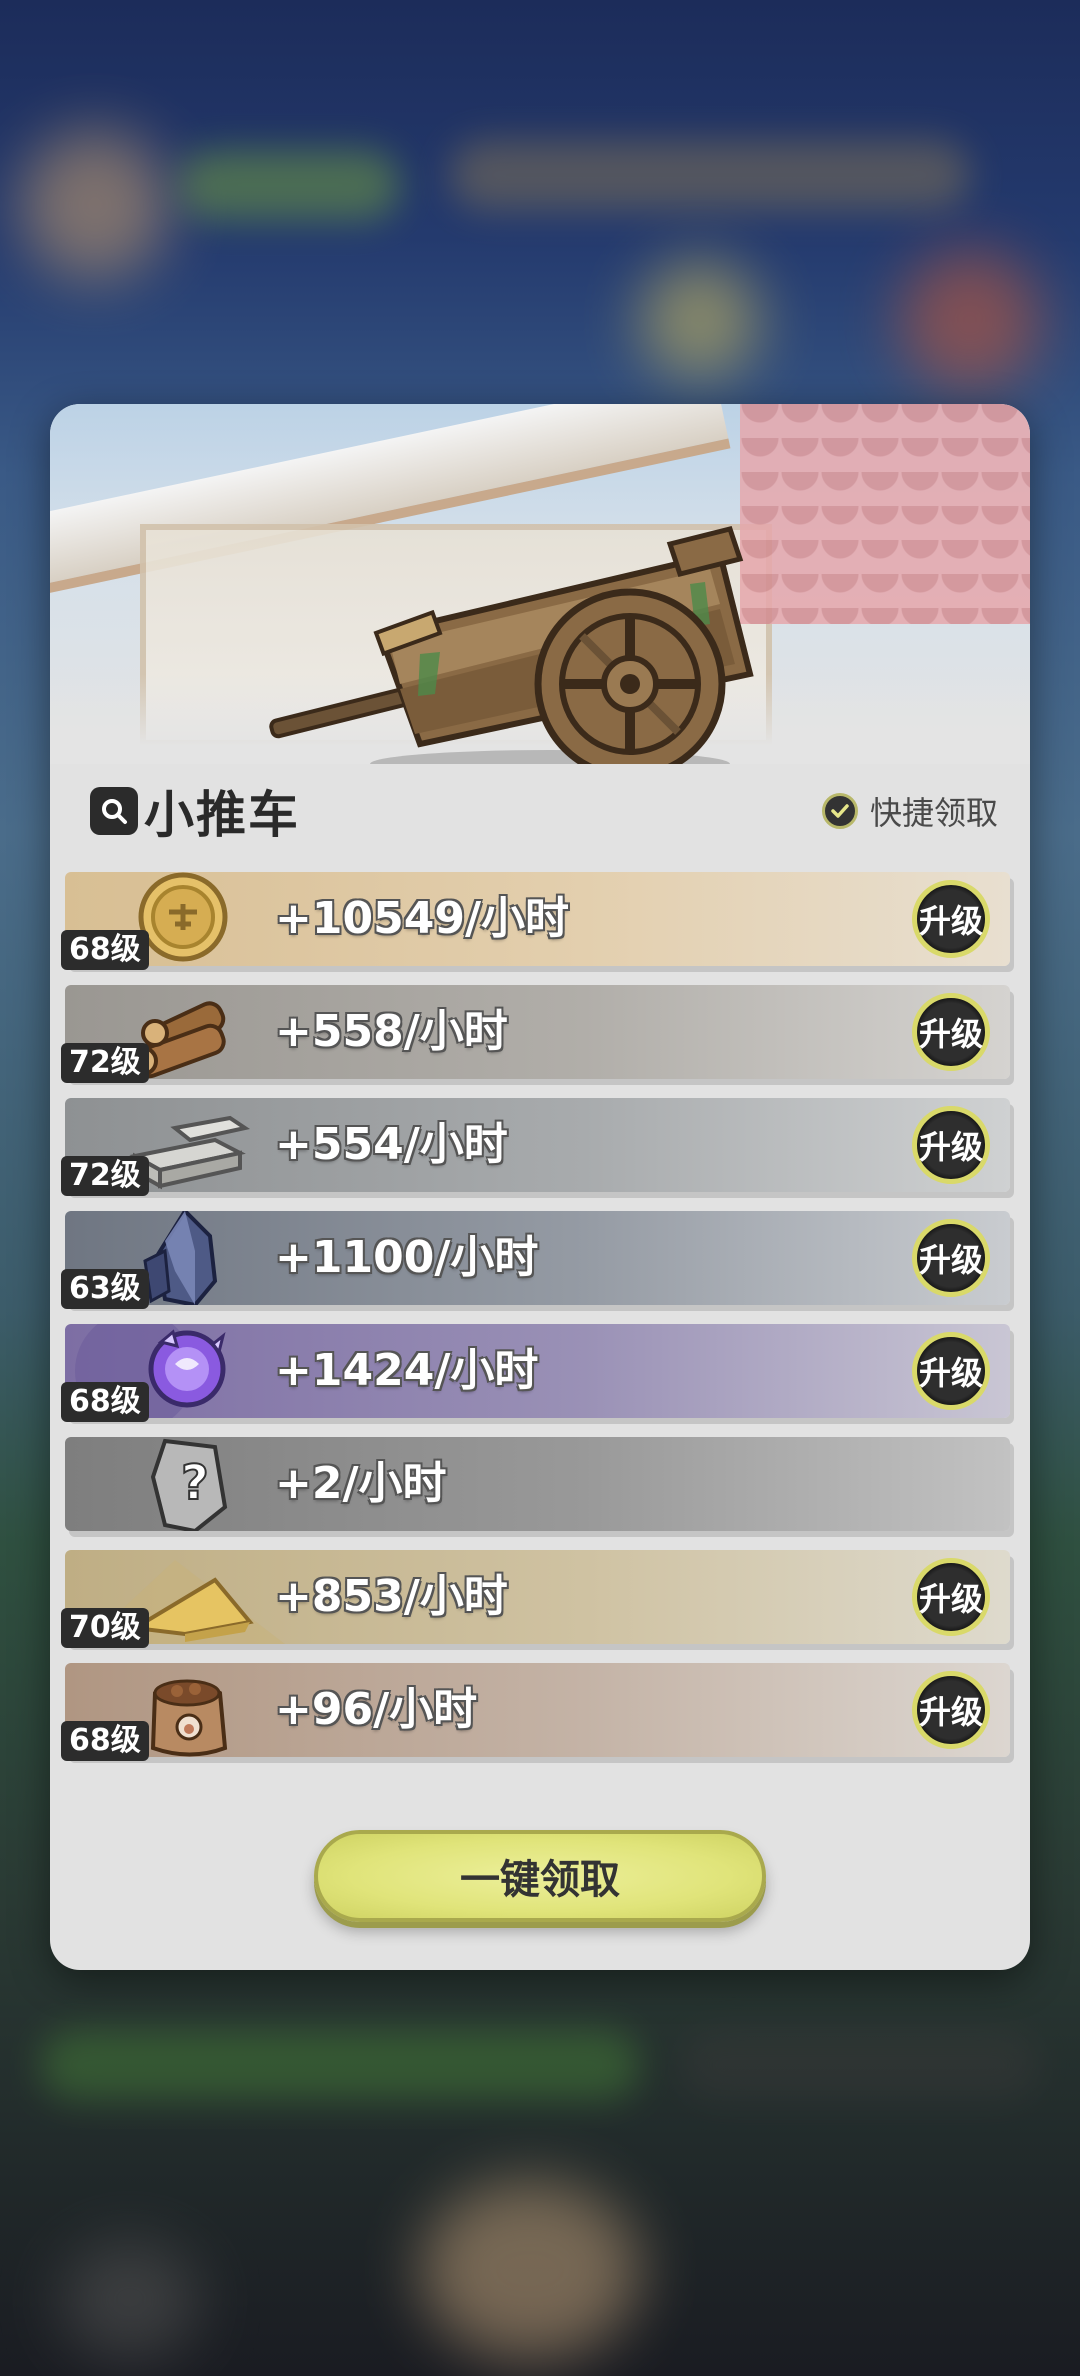 The height and width of the screenshot is (2376, 1080). Describe the element at coordinates (376, 1709) in the screenshot. I see `production-rate: +96/小时` at that location.